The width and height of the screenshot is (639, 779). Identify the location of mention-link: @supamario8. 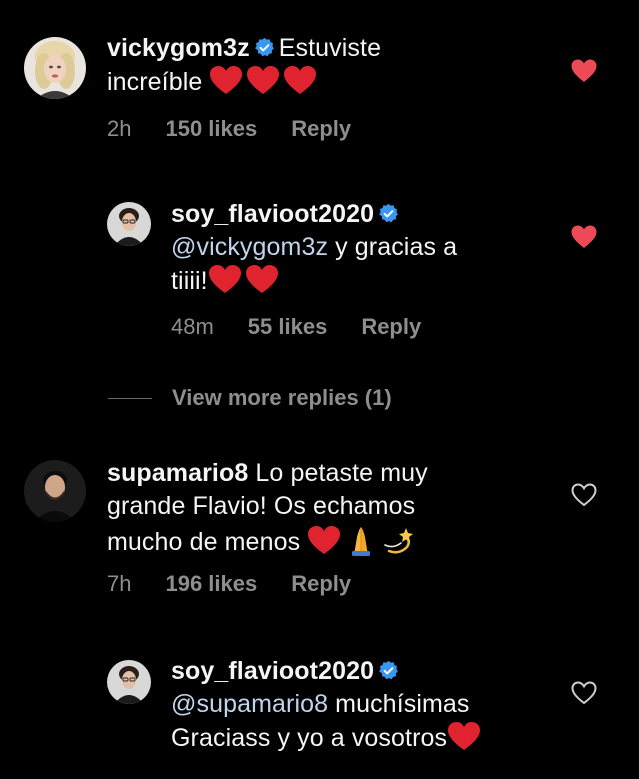
(249, 704).